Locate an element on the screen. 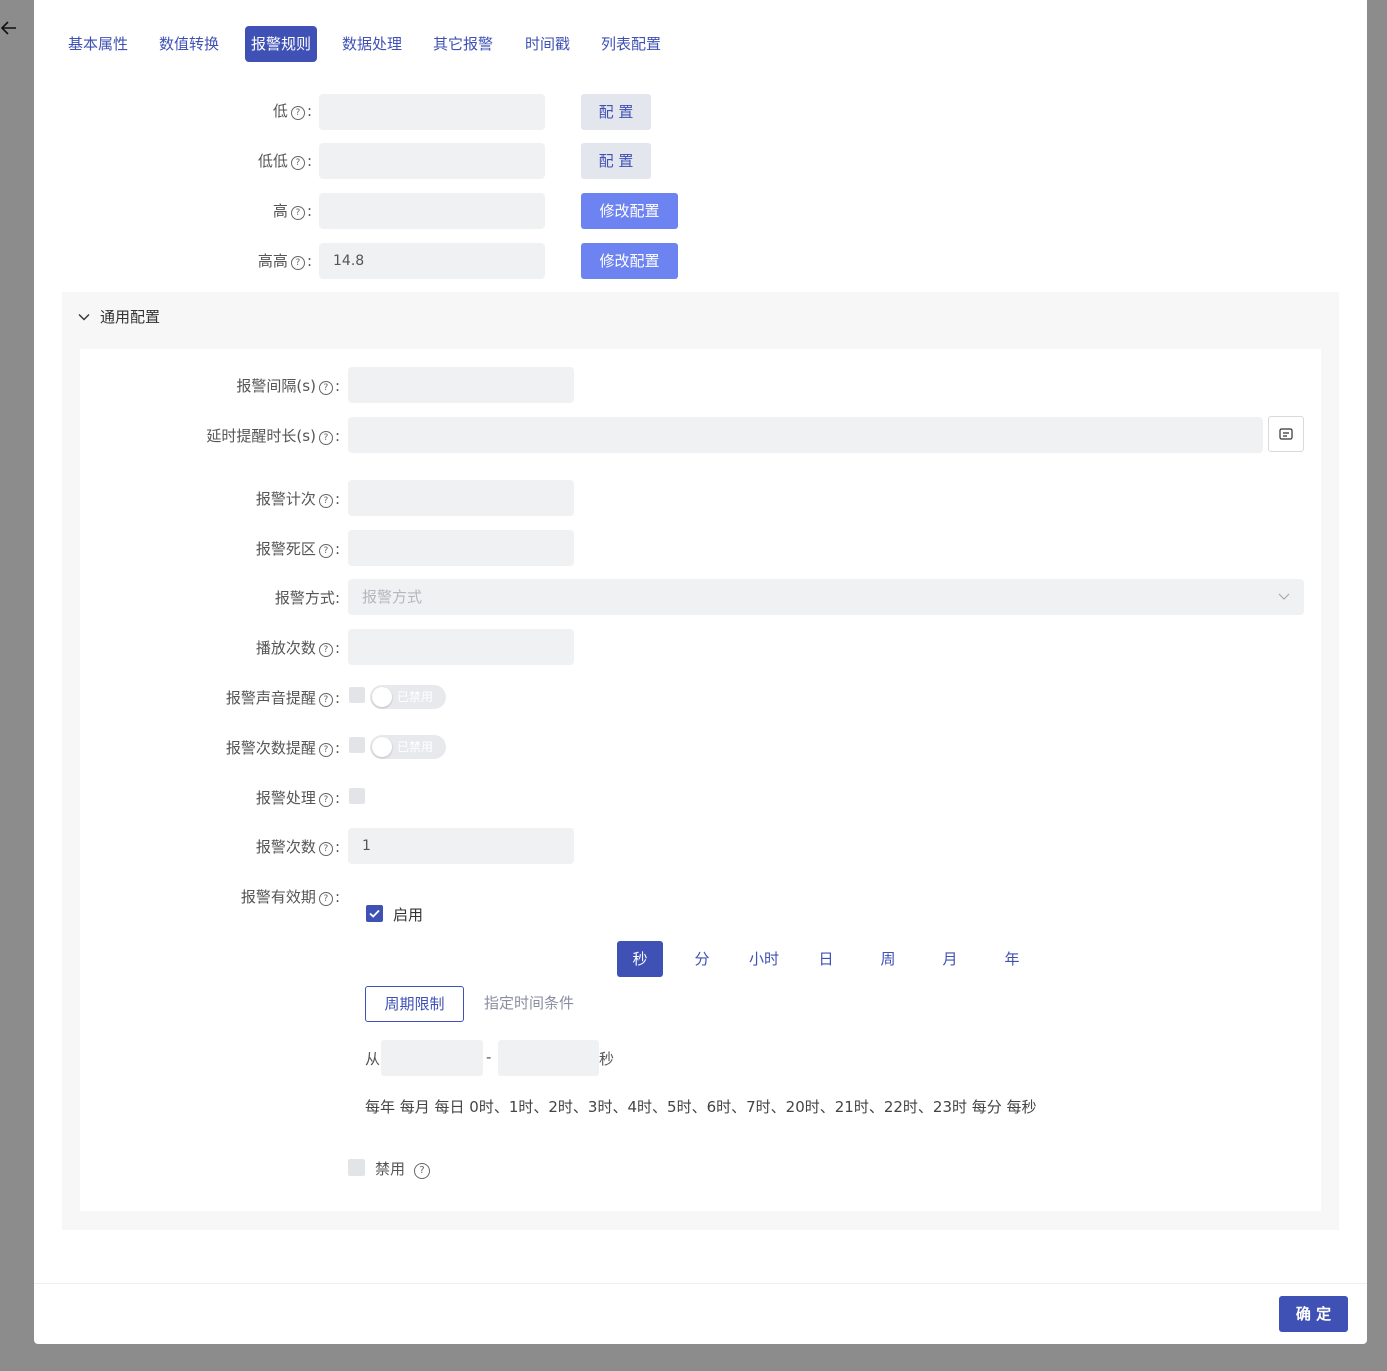 The width and height of the screenshot is (1387, 1371). alarm-deadband-label: 报警死区?: is located at coordinates (297, 549).